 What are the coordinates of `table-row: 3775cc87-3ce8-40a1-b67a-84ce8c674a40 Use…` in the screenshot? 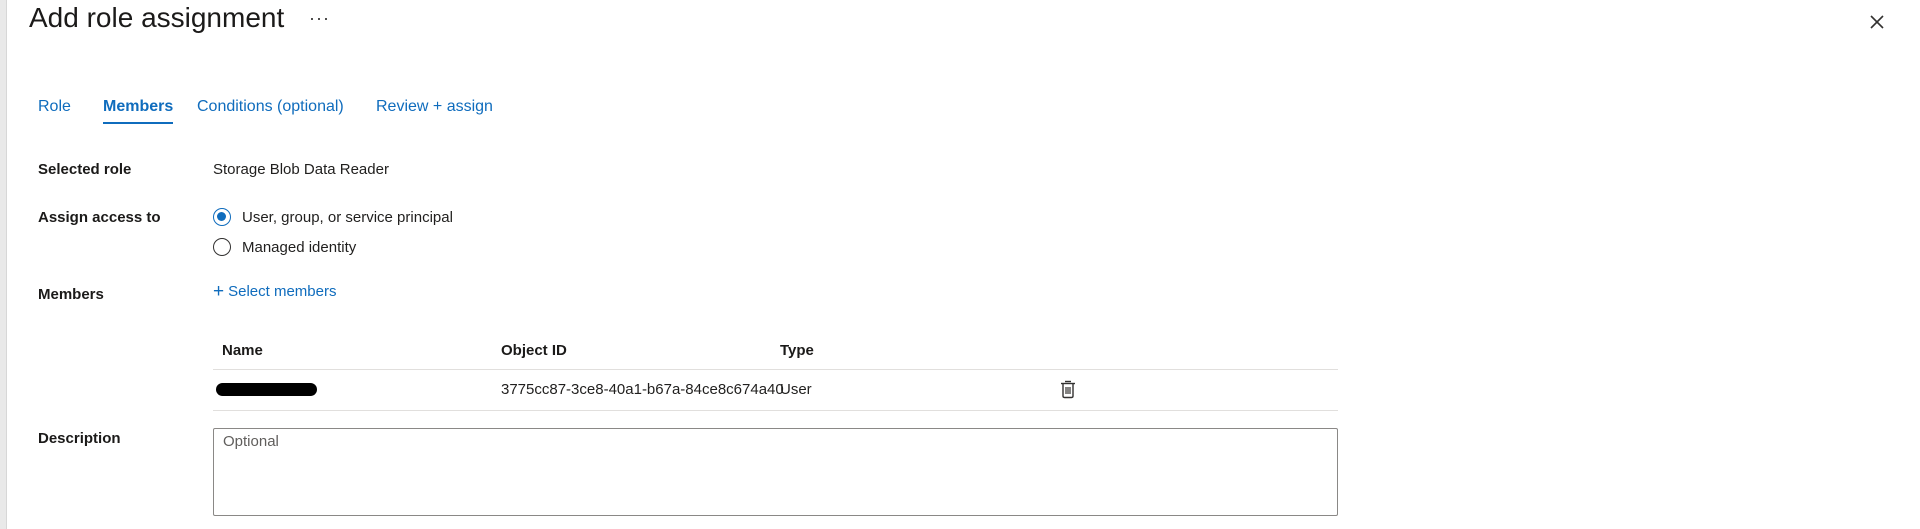 It's located at (775, 390).